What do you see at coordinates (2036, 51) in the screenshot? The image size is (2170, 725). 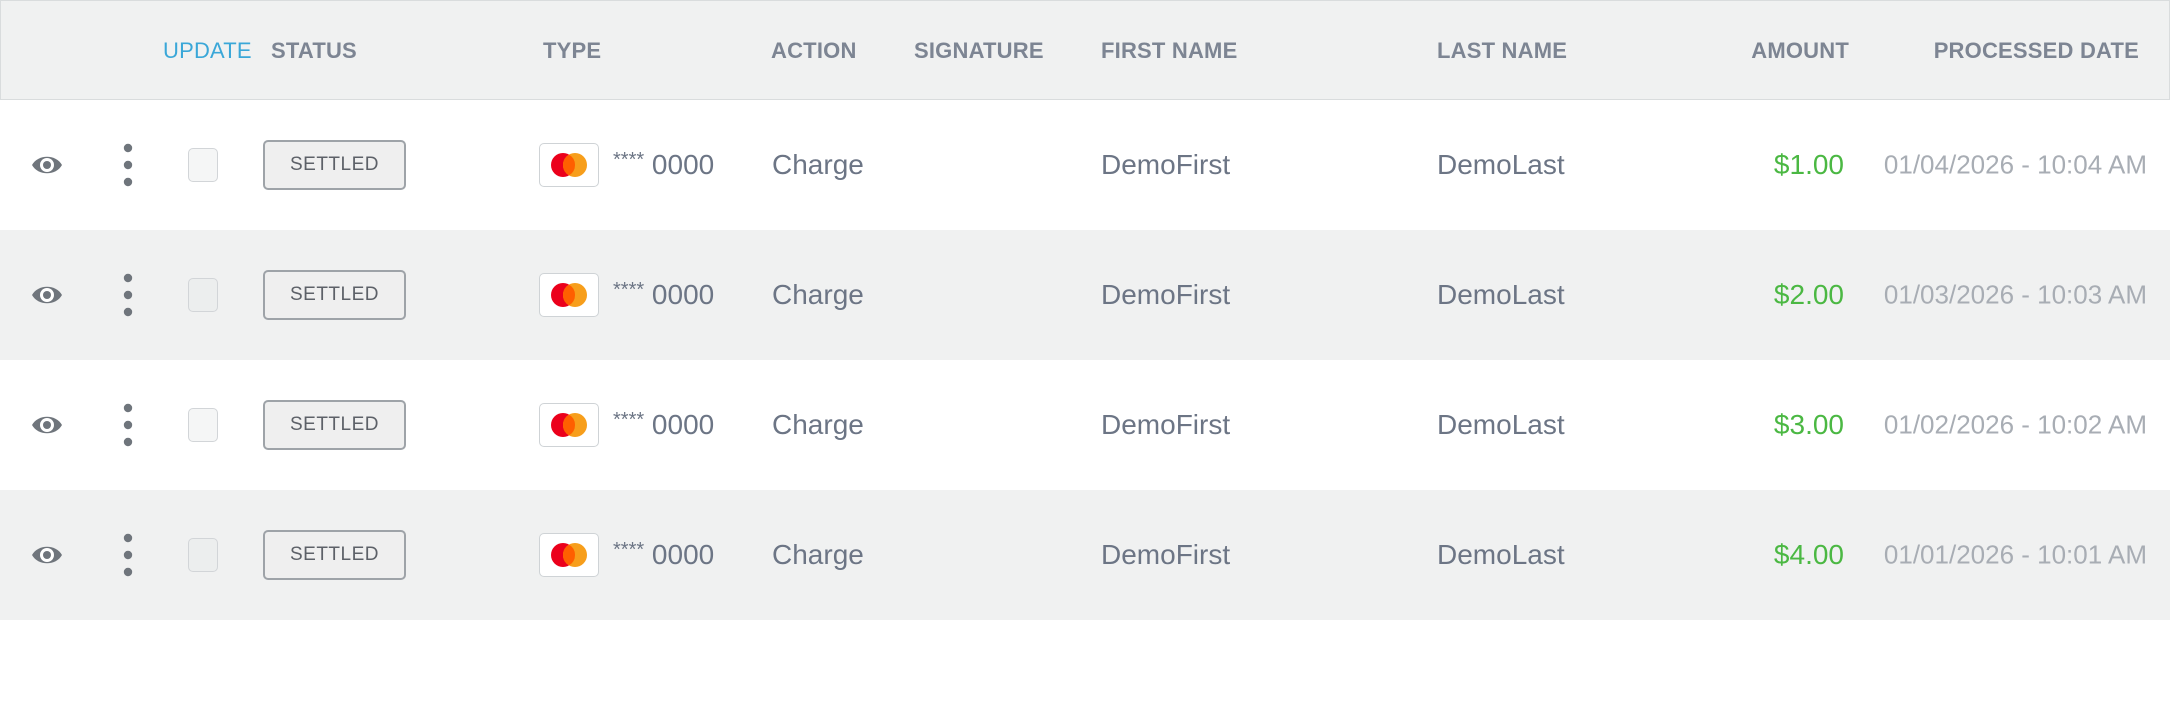 I see `processed-date-column-header: PROCESSED DATE` at bounding box center [2036, 51].